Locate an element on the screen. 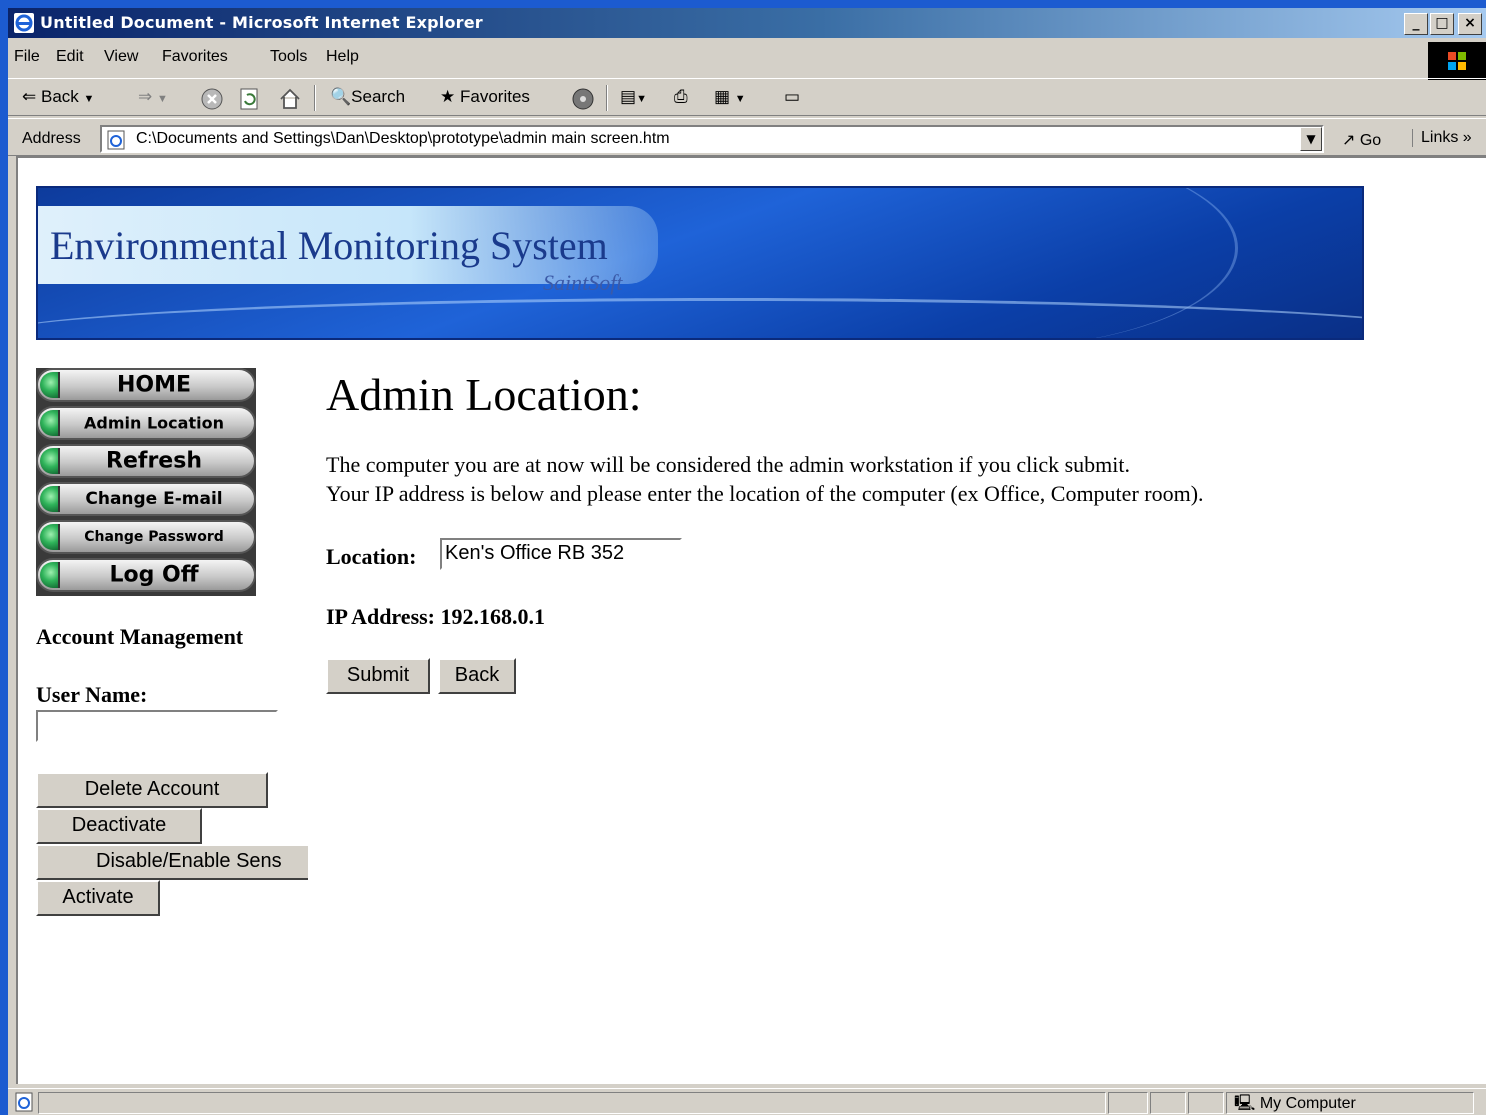  page-icon is located at coordinates (116, 140).